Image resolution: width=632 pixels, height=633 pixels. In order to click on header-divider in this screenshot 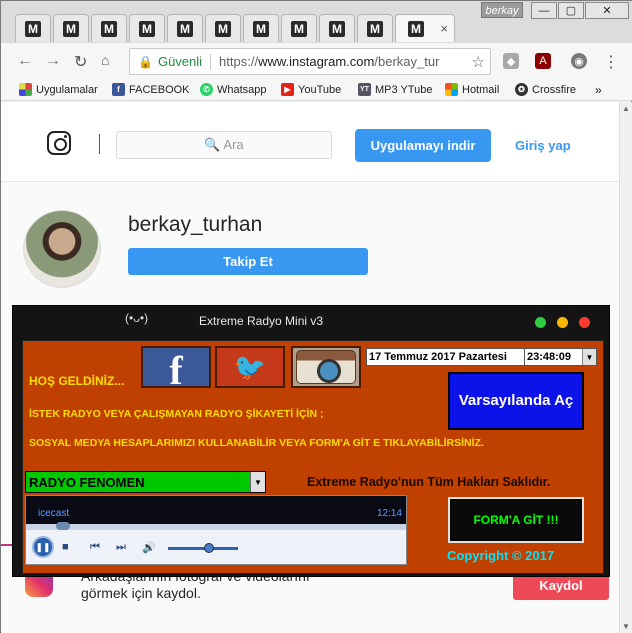, I will do `click(99, 144)`.